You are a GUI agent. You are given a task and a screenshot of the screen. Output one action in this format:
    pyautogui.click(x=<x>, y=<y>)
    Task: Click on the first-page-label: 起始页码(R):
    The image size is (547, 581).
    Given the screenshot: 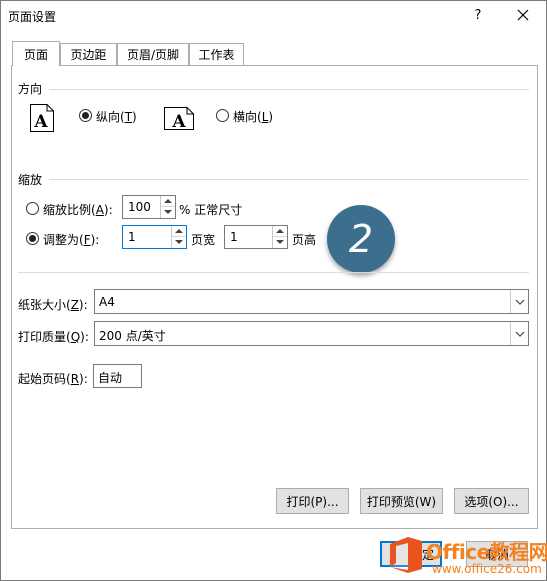 What is the action you would take?
    pyautogui.click(x=53, y=379)
    